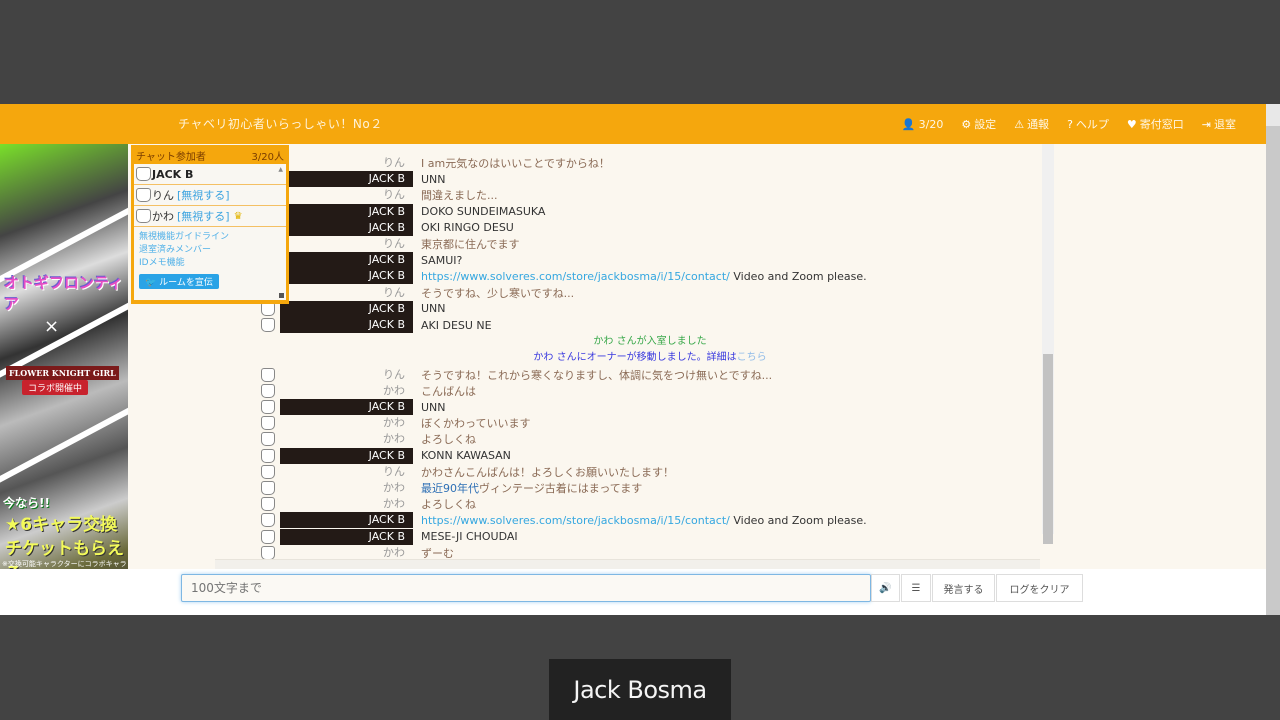  I want to click on nav-help: ? ヘルプ, so click(1088, 124).